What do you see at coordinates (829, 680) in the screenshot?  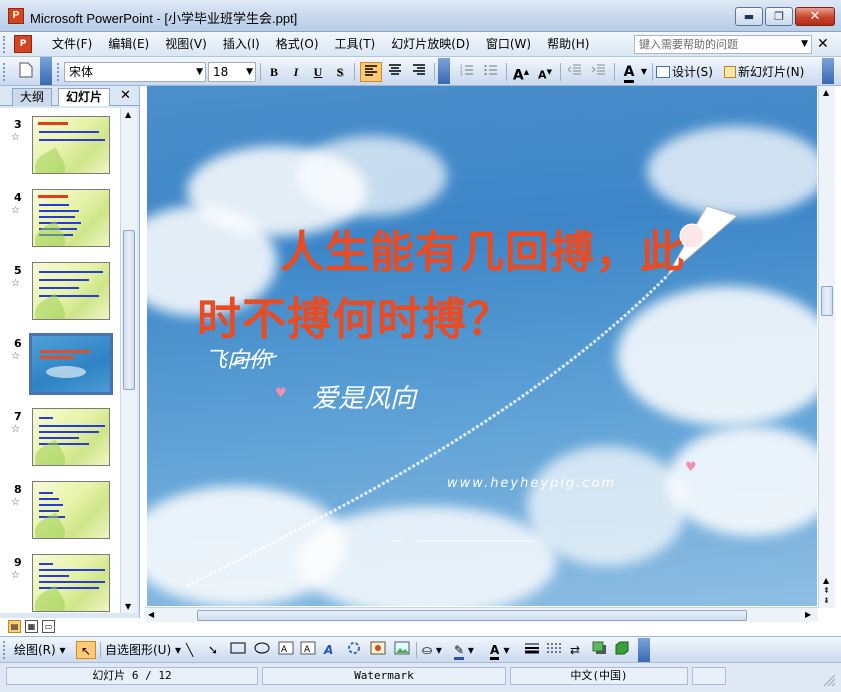 I see `resize-grip-icon` at bounding box center [829, 680].